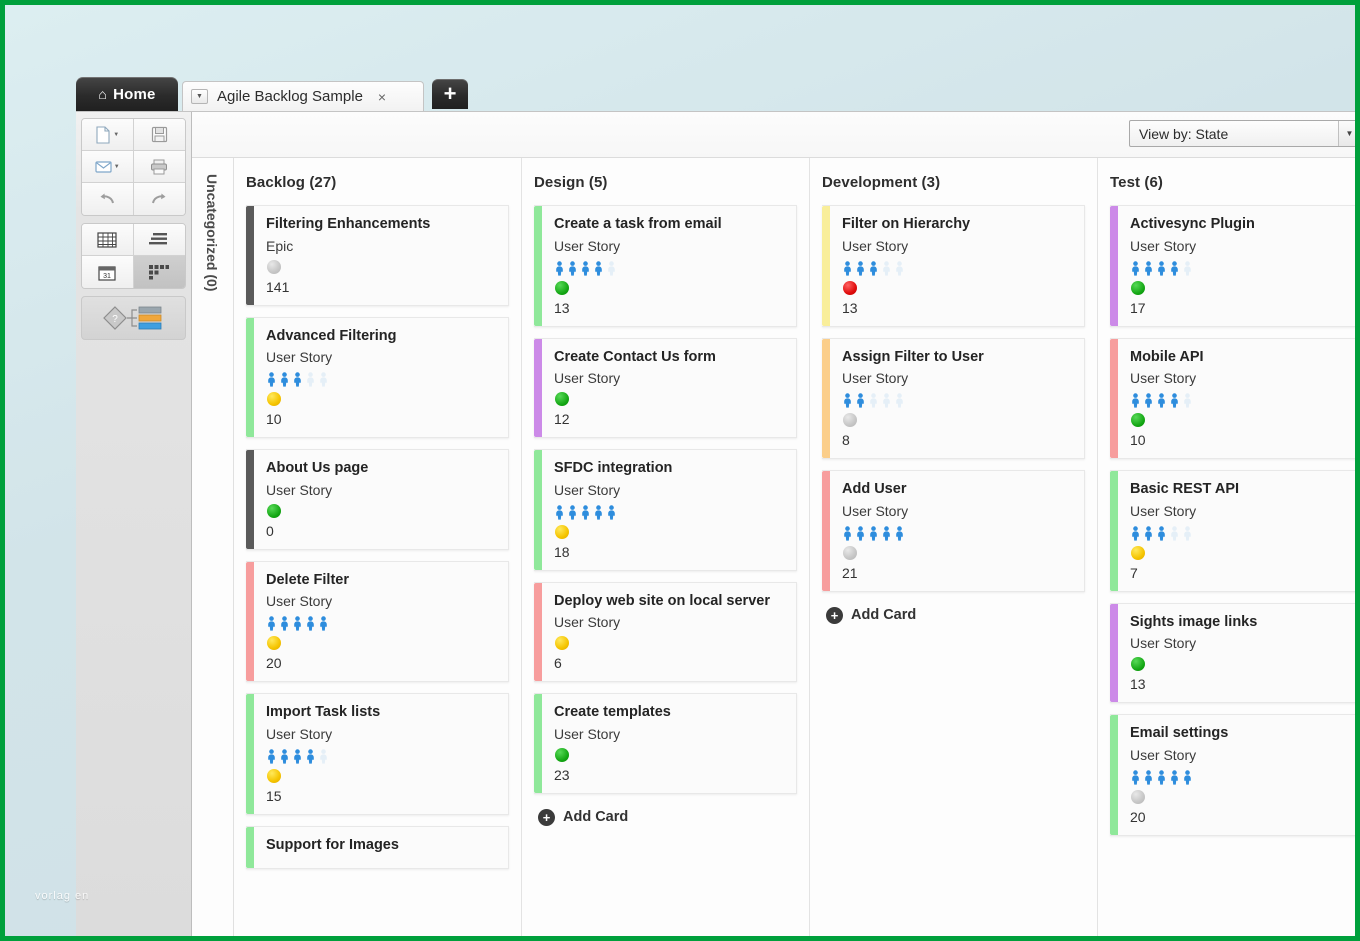 This screenshot has width=1360, height=941. I want to click on undo-arrow-icon, so click(107, 199).